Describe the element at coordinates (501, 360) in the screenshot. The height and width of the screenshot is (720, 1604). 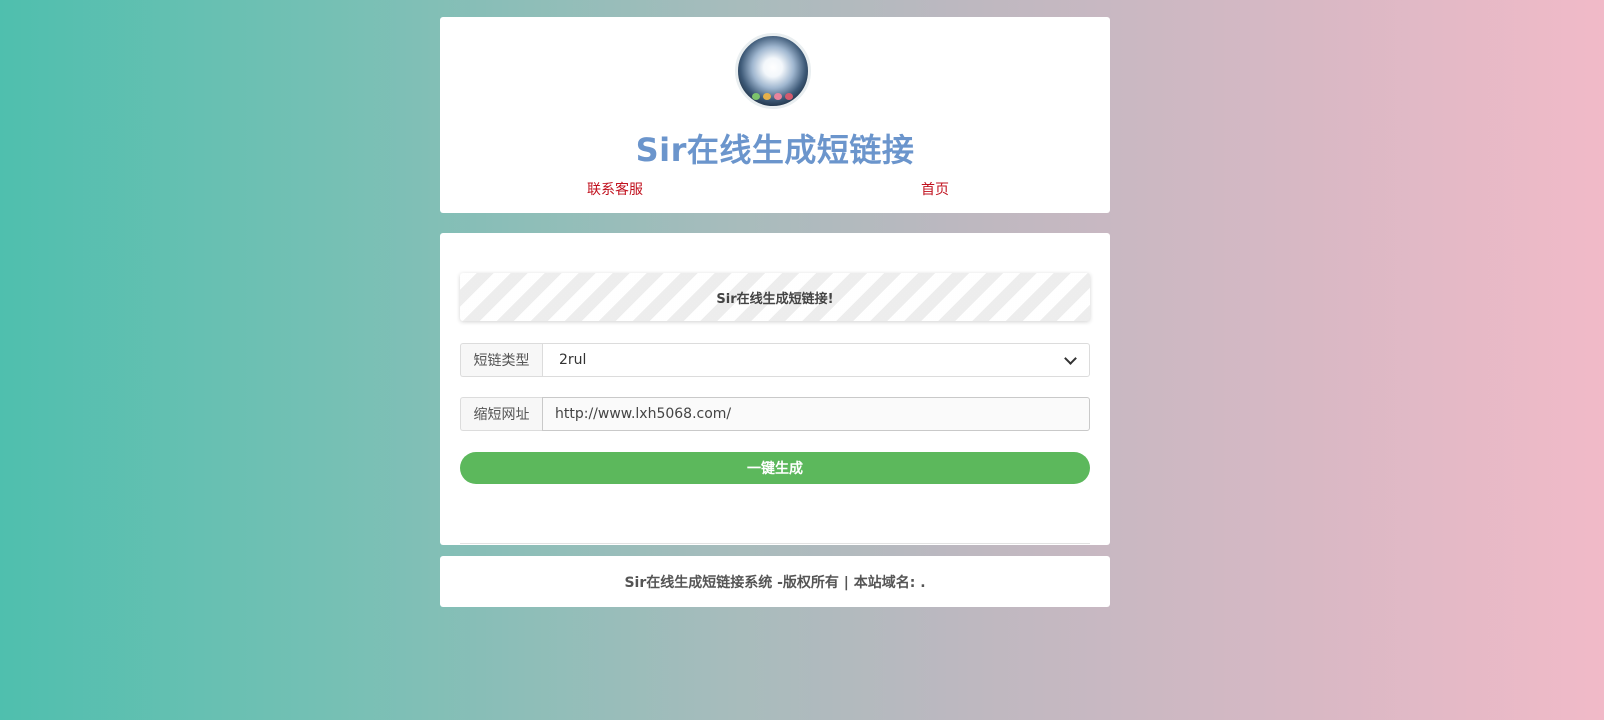
I see `short-link-type-label: 短链类型` at that location.